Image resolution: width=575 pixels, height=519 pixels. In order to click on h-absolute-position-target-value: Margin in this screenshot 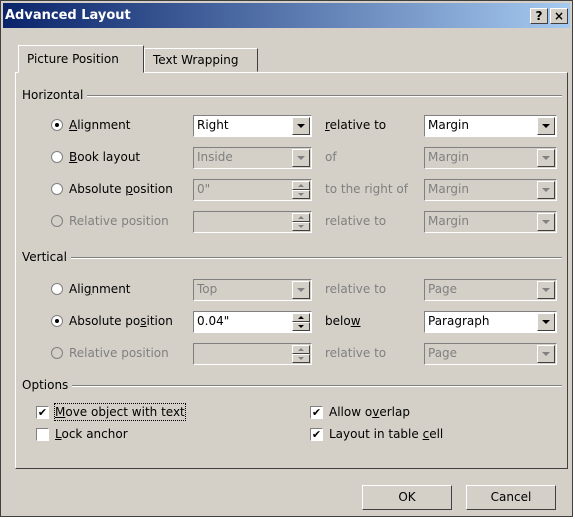, I will do `click(448, 189)`.